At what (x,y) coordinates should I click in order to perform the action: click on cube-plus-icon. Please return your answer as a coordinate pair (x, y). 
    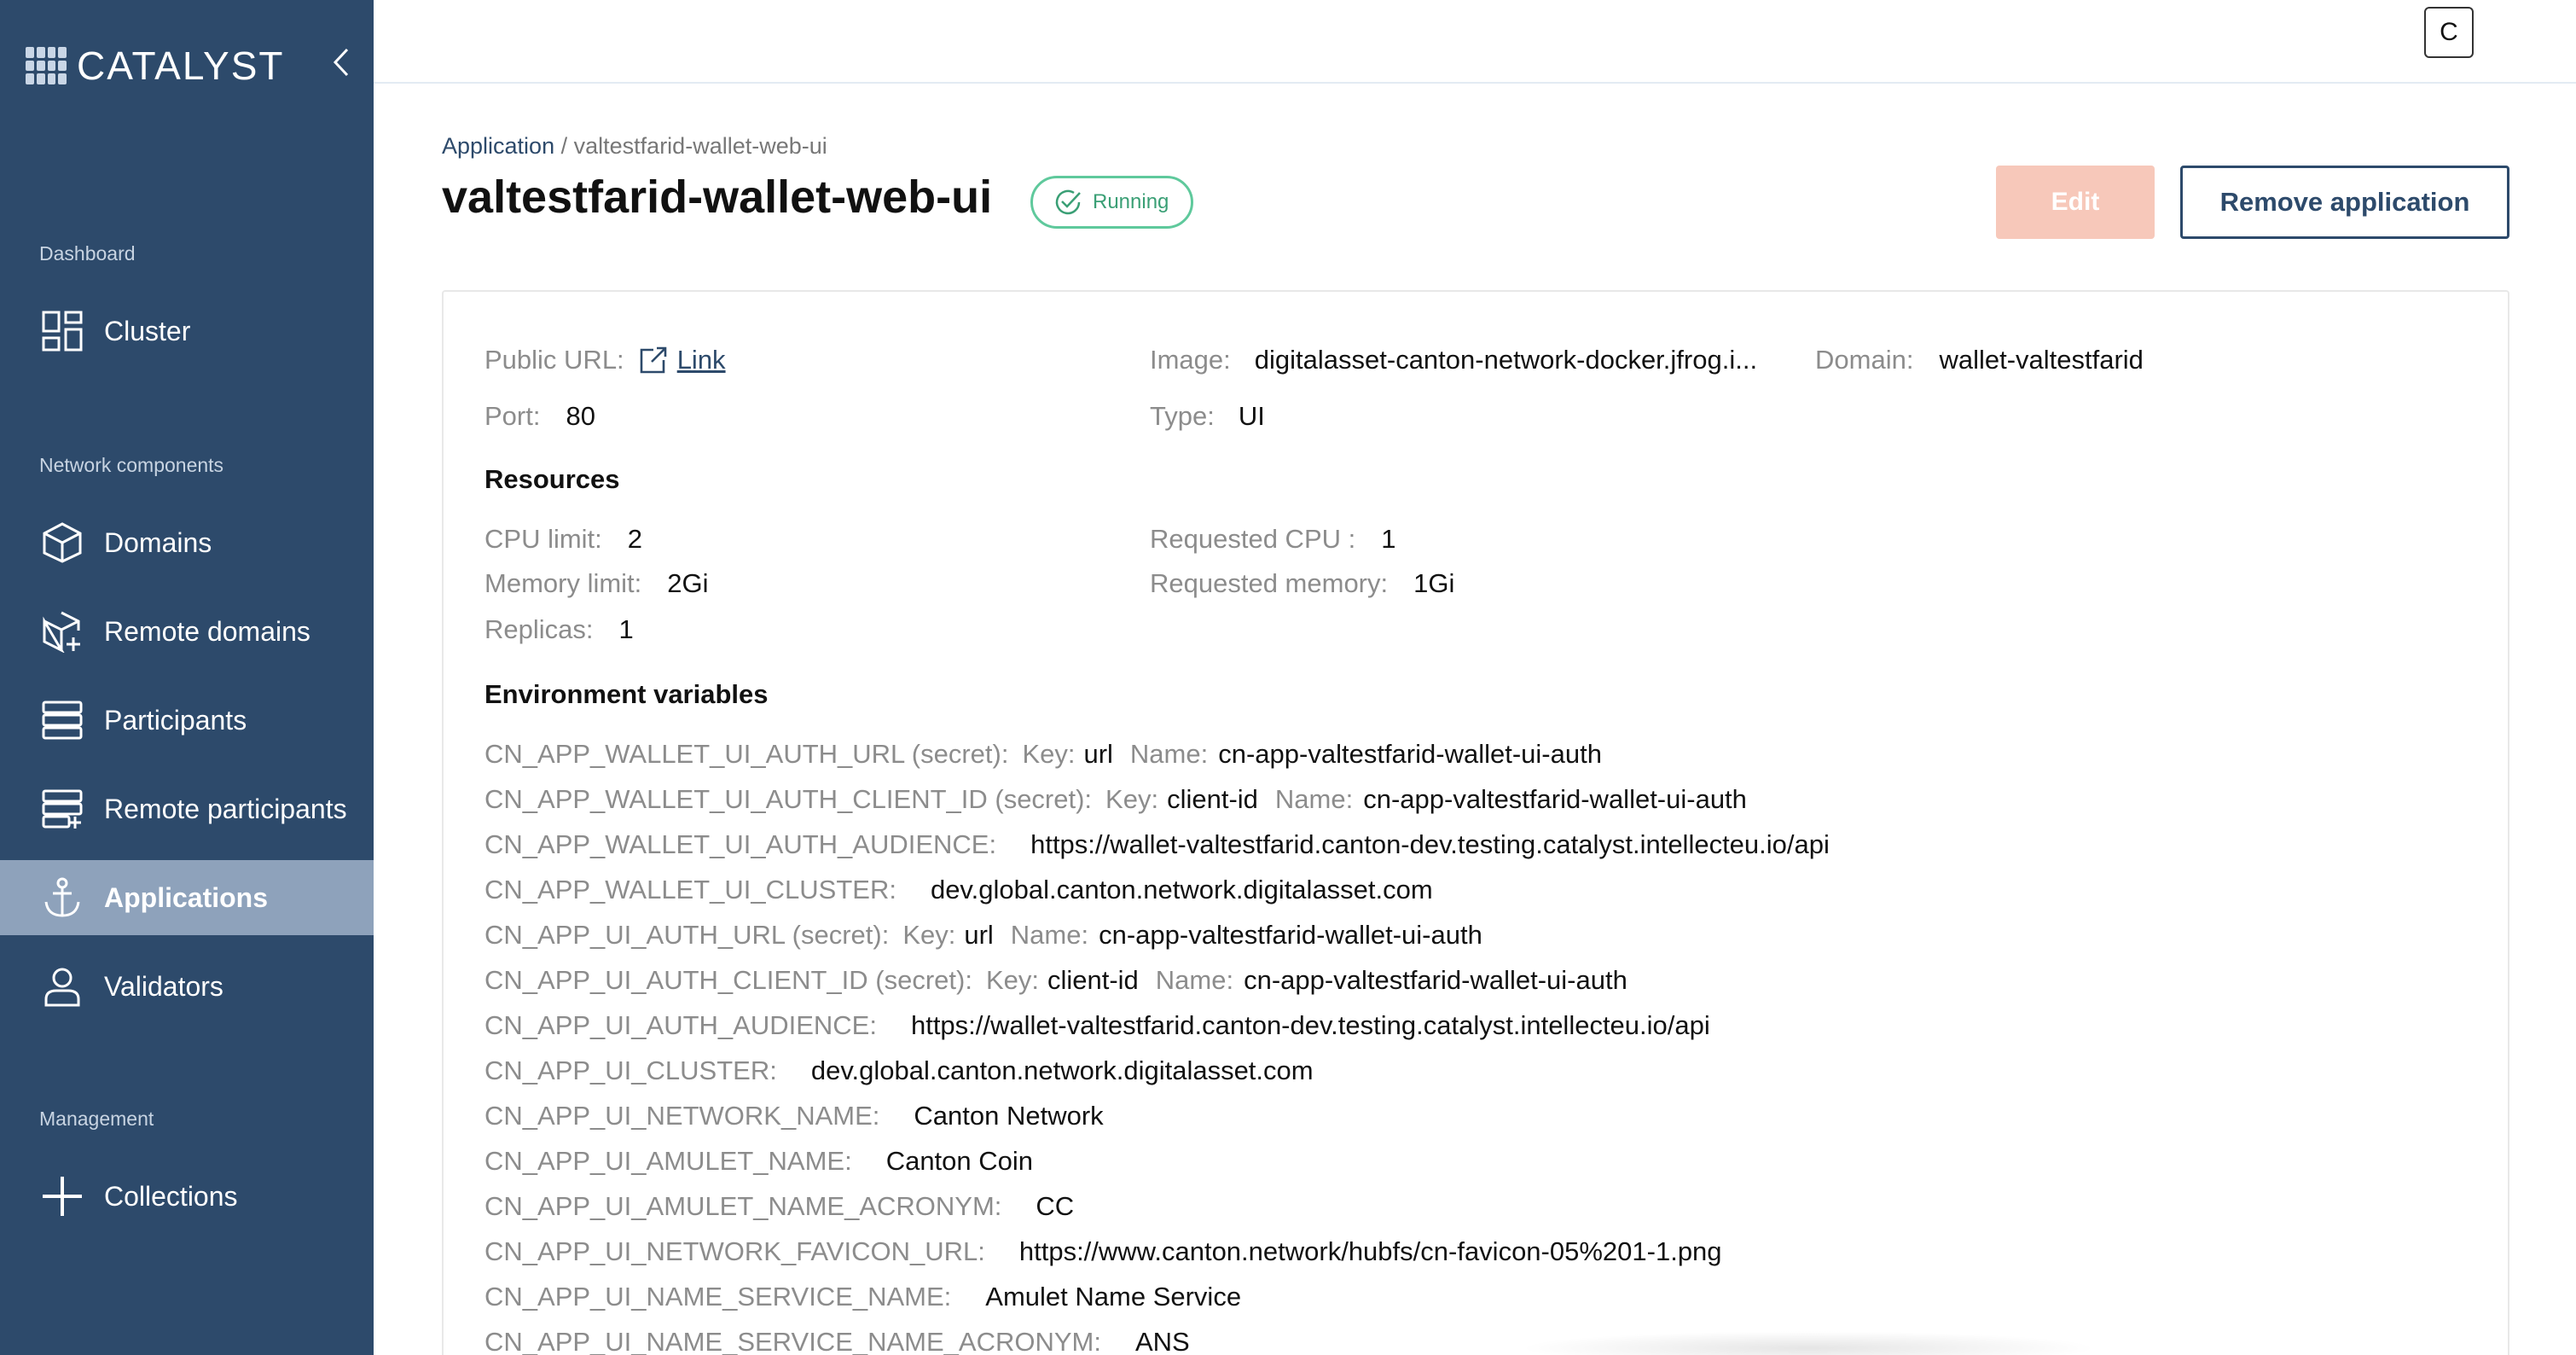
    Looking at the image, I should click on (62, 631).